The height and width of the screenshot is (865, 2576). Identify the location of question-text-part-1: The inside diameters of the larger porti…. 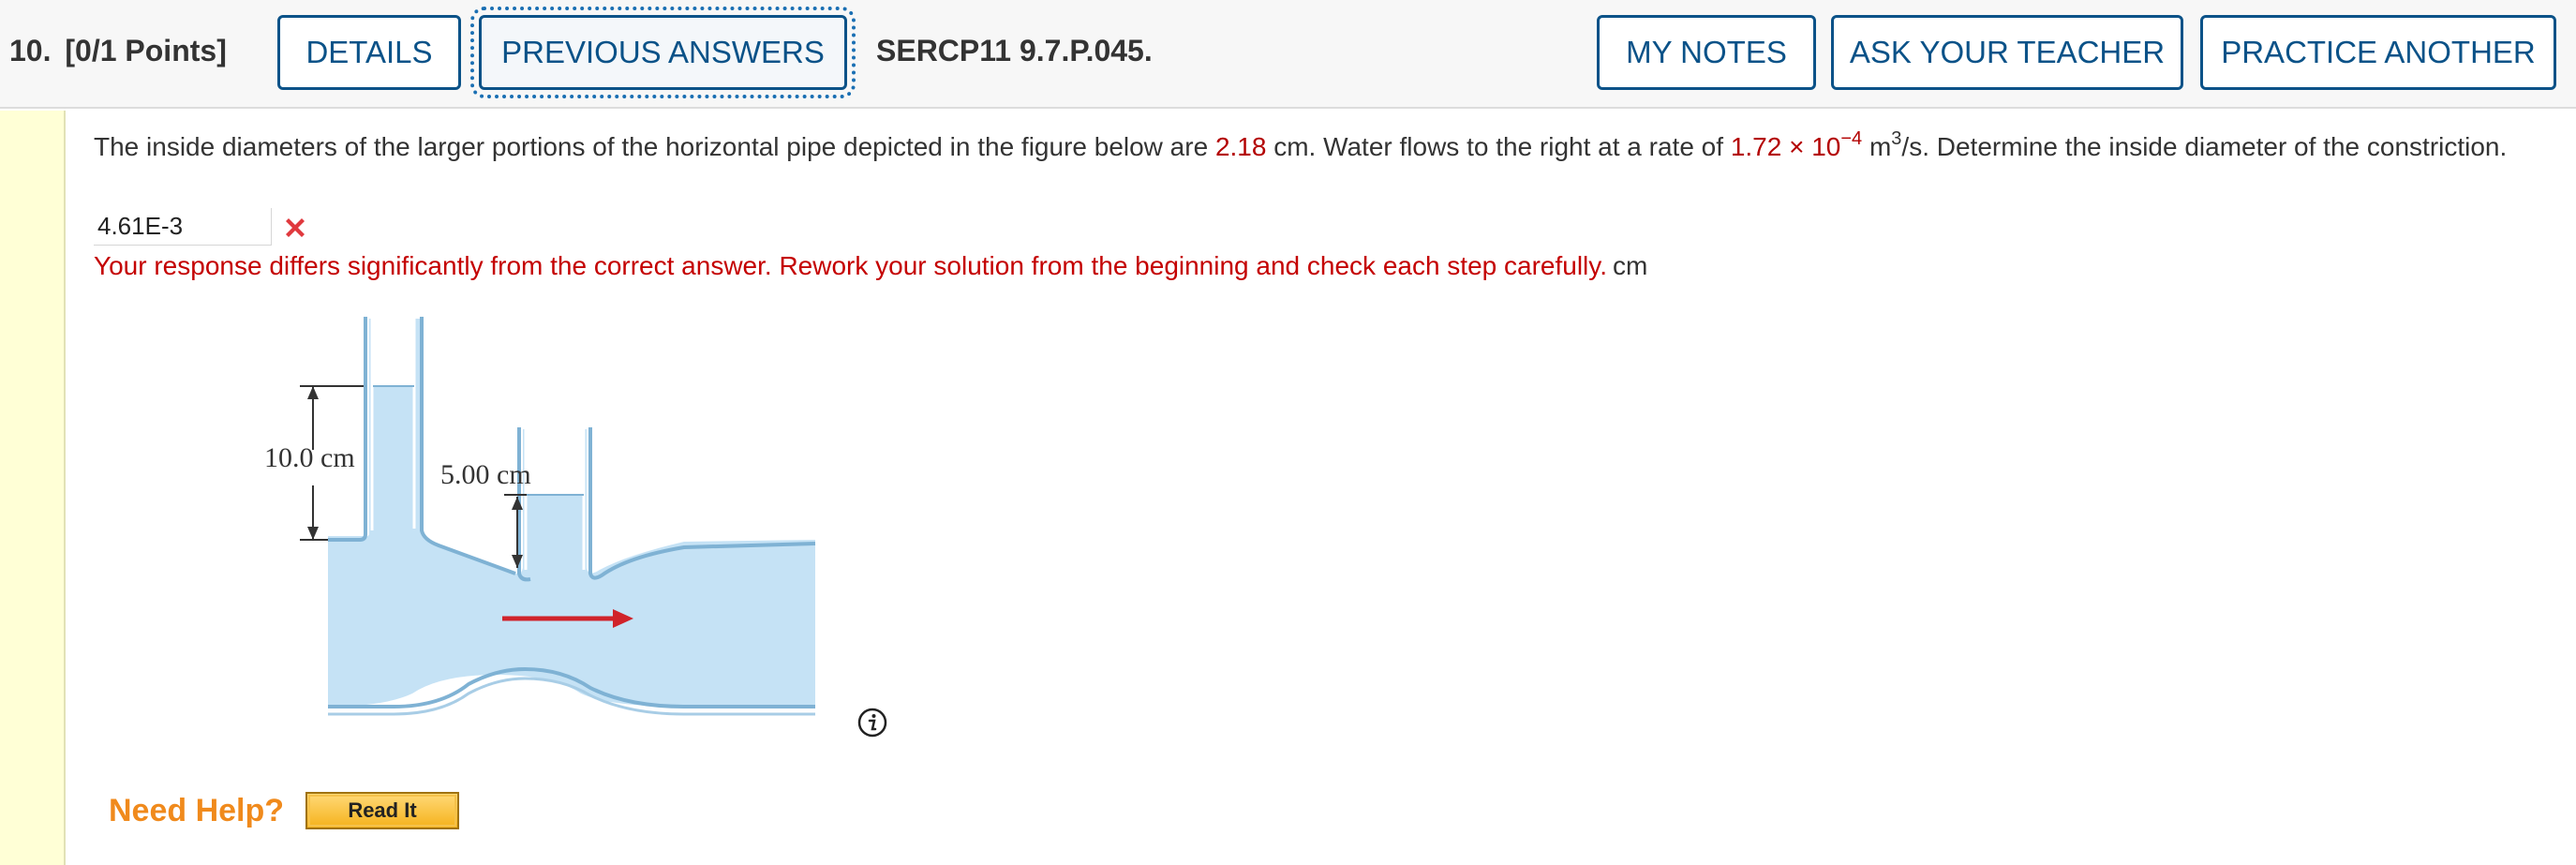
(654, 146).